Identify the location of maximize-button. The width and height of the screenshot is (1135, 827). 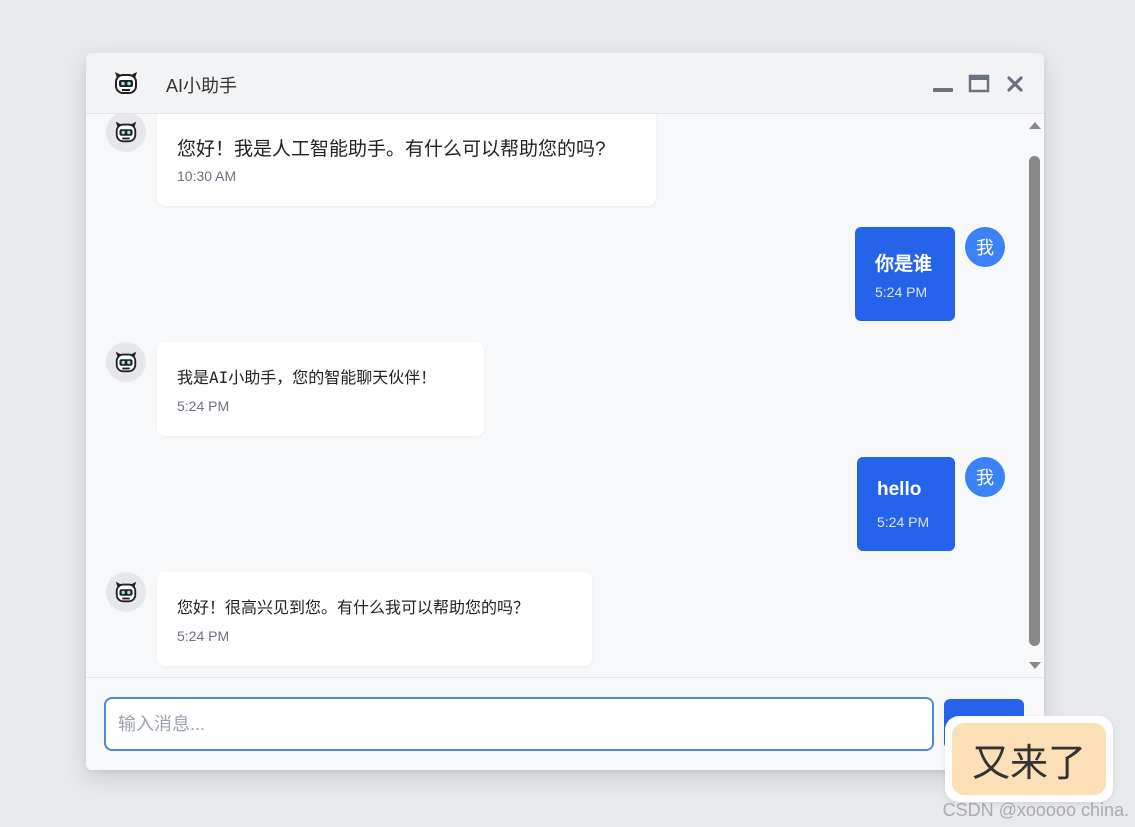
(979, 84).